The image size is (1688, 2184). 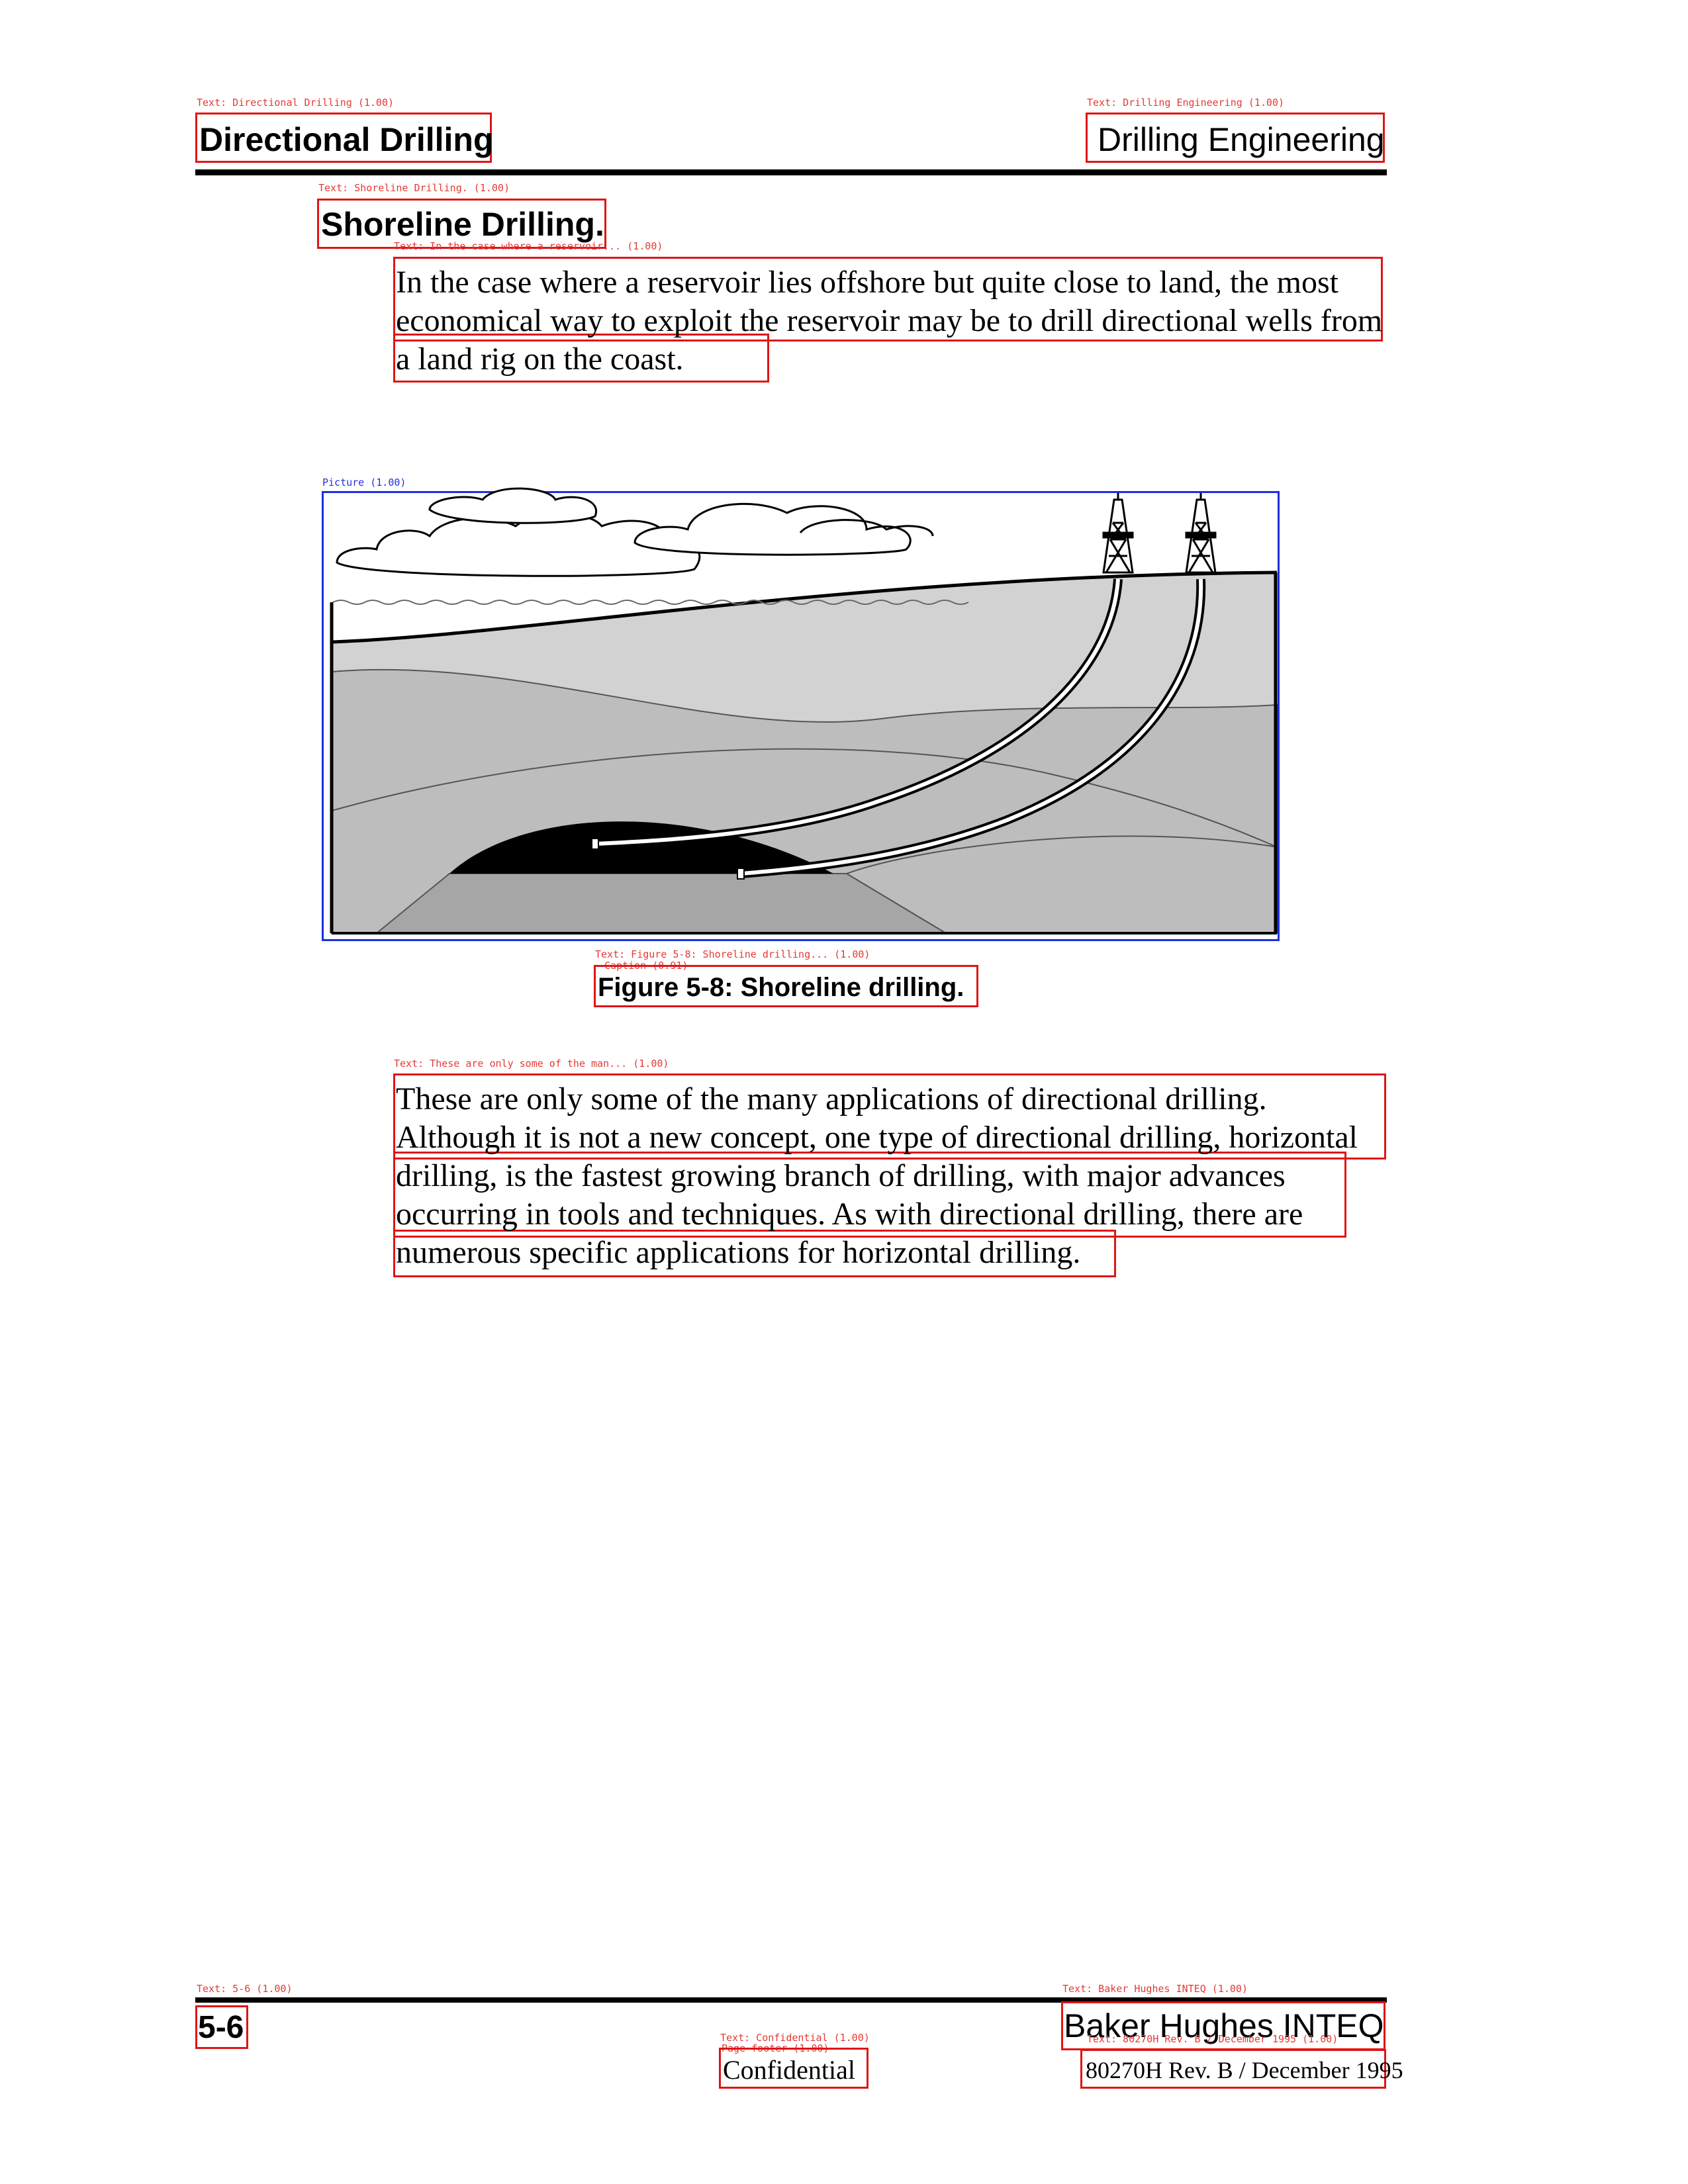 I want to click on header-right-annotation: Text: Drilling Engineering (1.00), so click(x=1186, y=103).